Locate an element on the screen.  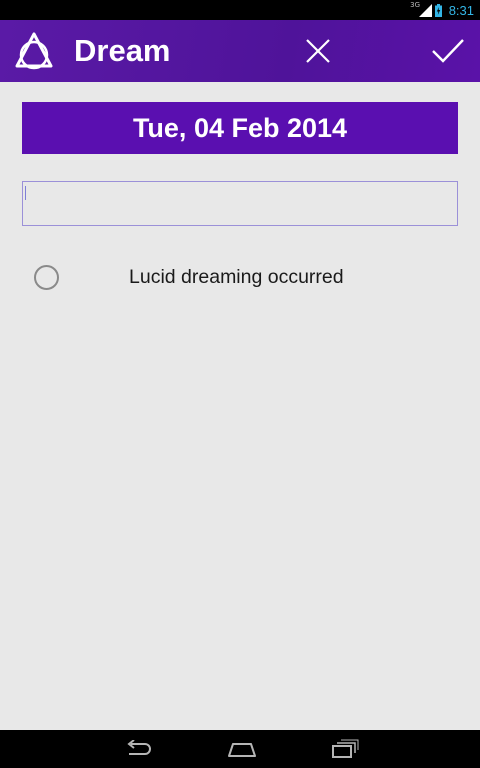
cancel-button is located at coordinates (318, 51).